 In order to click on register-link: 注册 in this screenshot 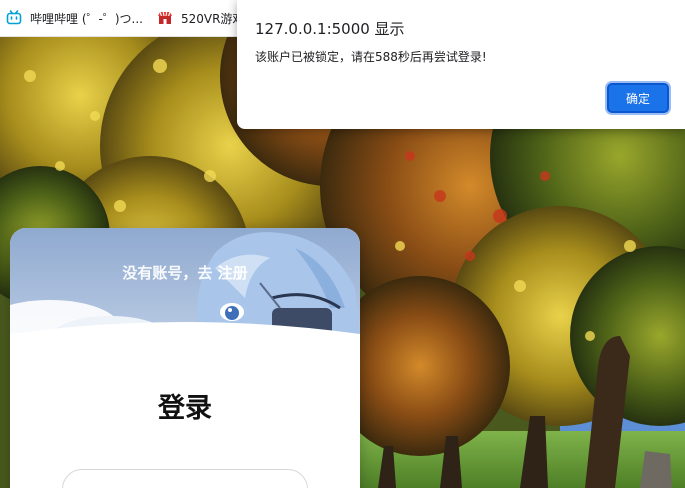, I will do `click(233, 273)`.